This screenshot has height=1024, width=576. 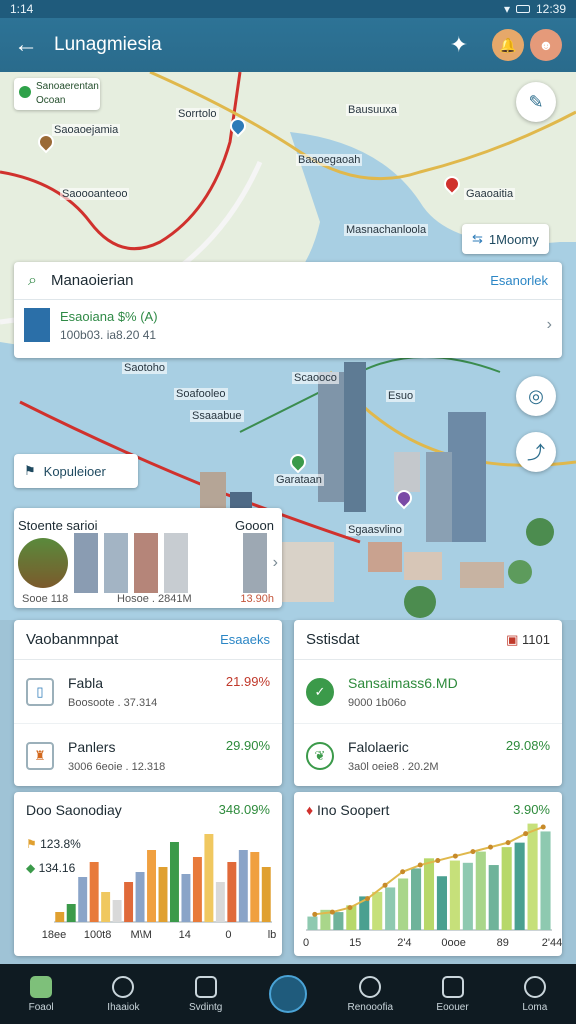 What do you see at coordinates (116, 756) in the screenshot?
I see `metric-text: Panlers 3006 6eoie . 12.318` at bounding box center [116, 756].